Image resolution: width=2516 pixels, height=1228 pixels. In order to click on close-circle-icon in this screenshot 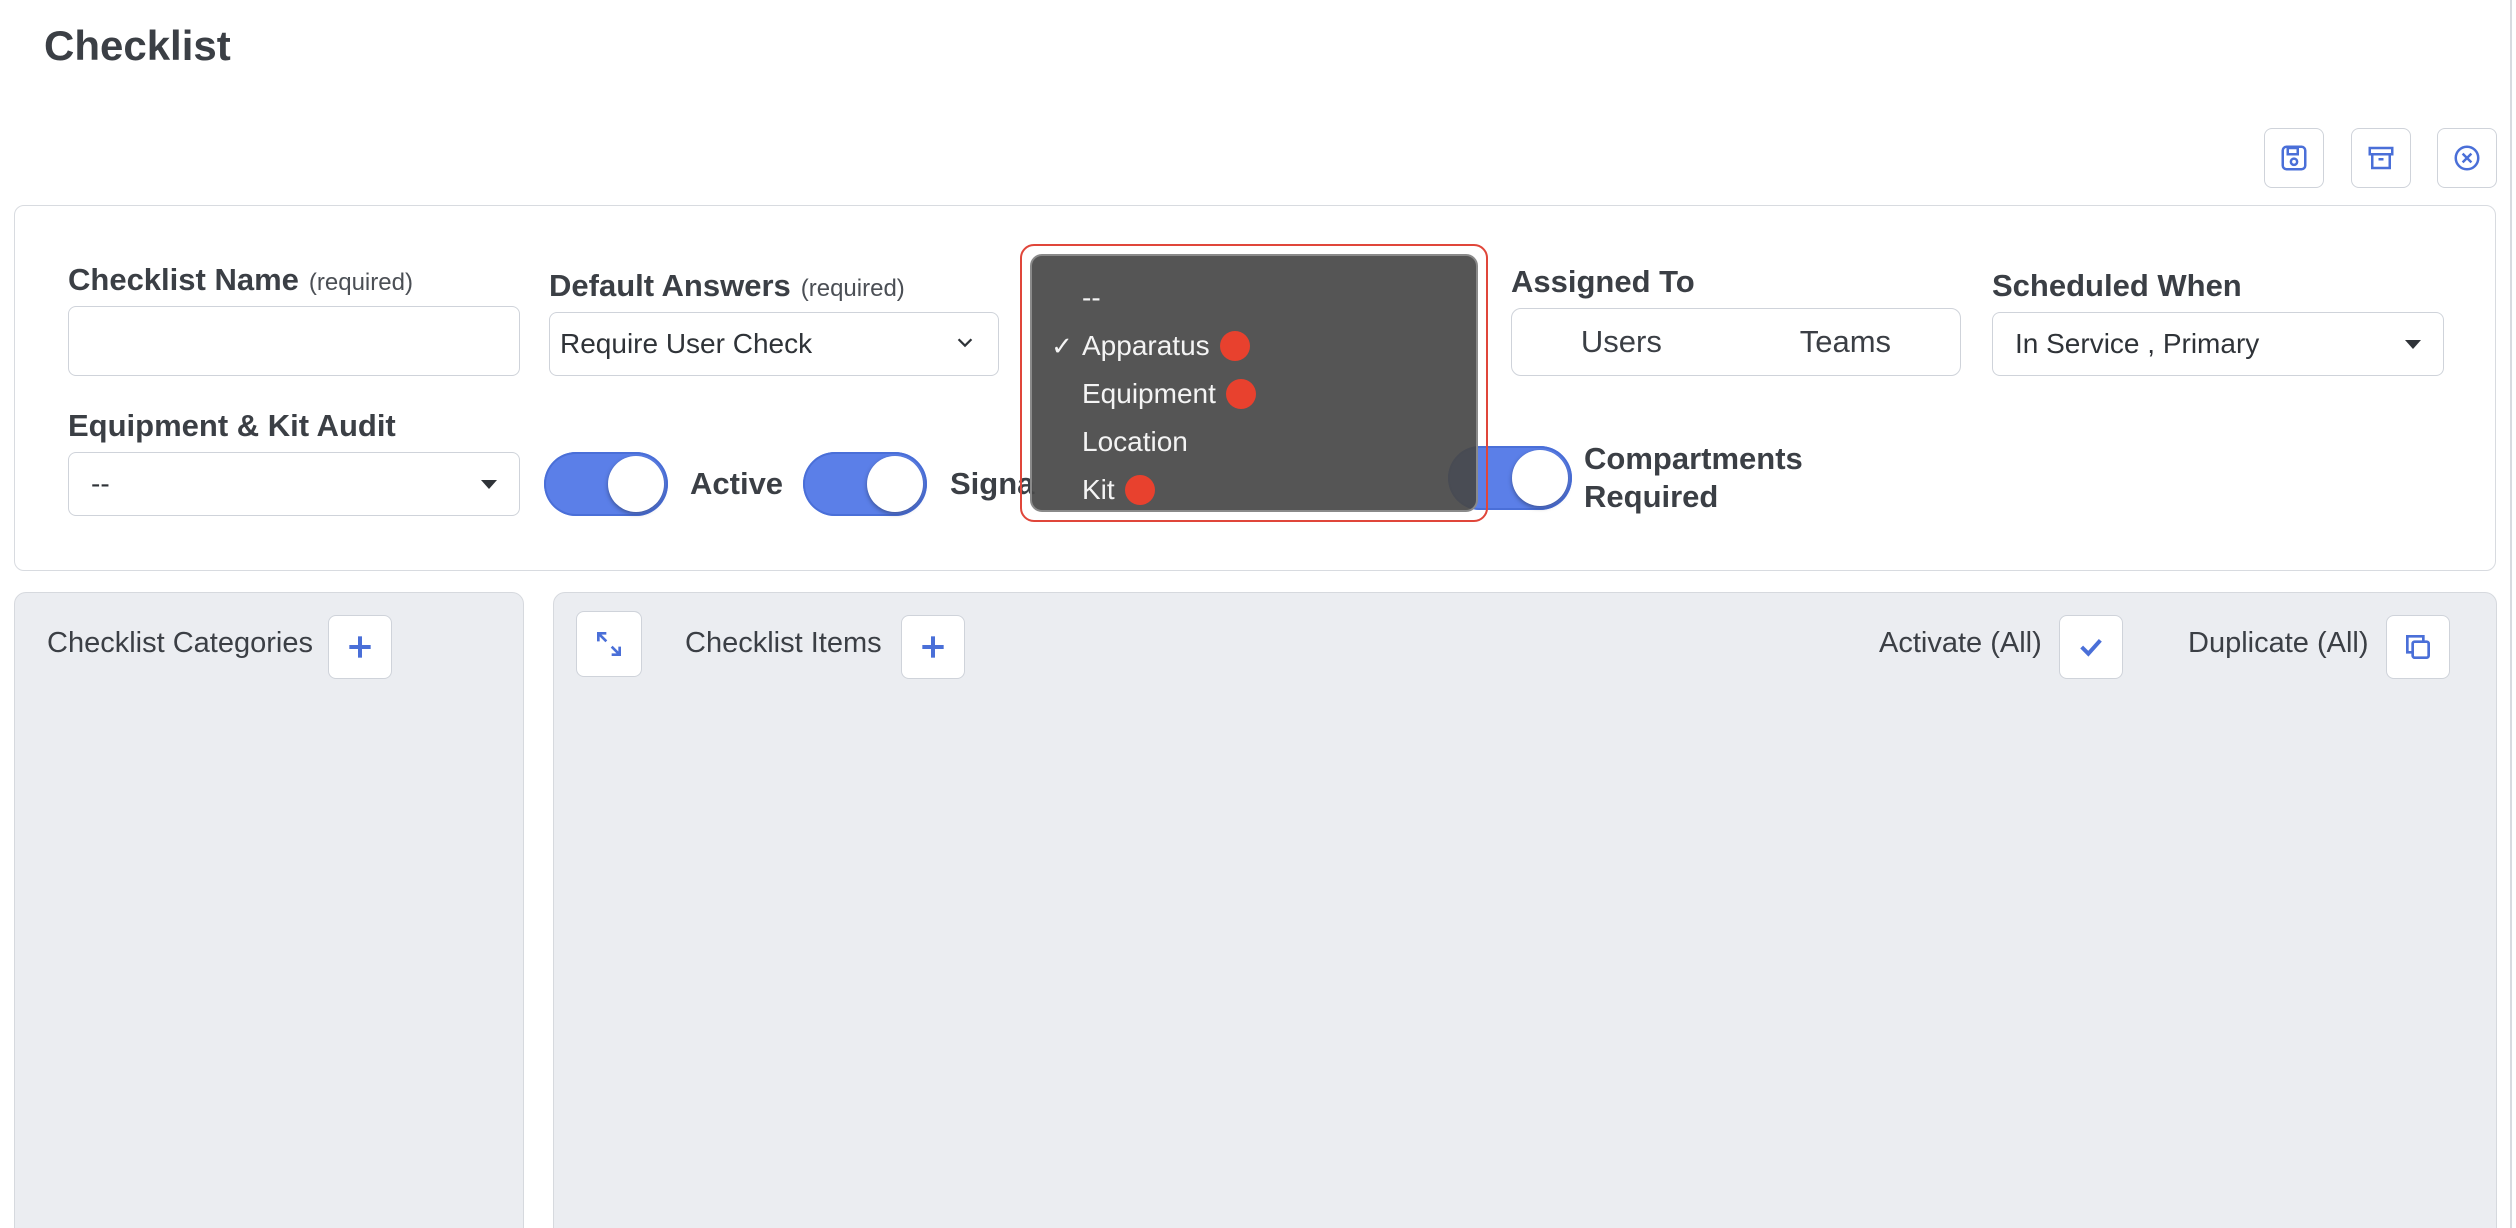, I will do `click(2467, 158)`.